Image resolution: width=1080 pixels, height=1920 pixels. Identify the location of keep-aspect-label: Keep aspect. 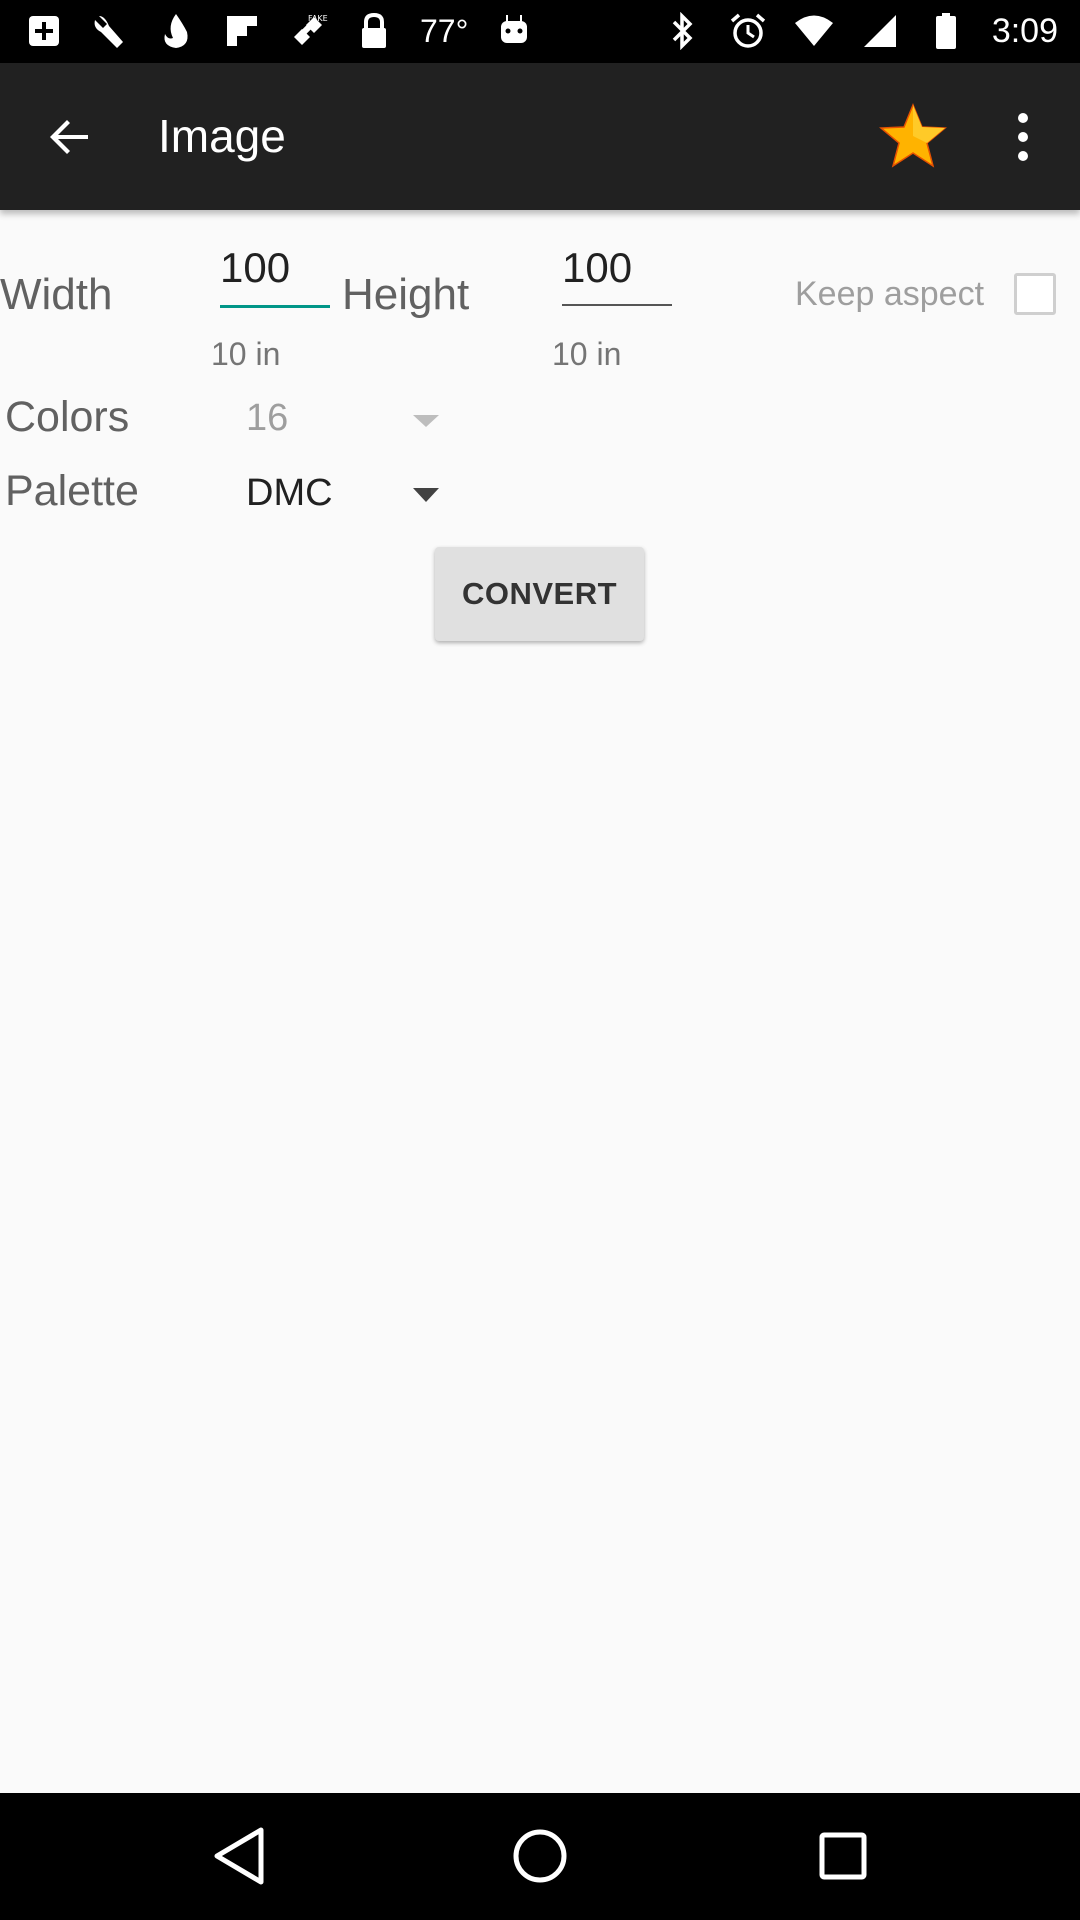
(890, 294).